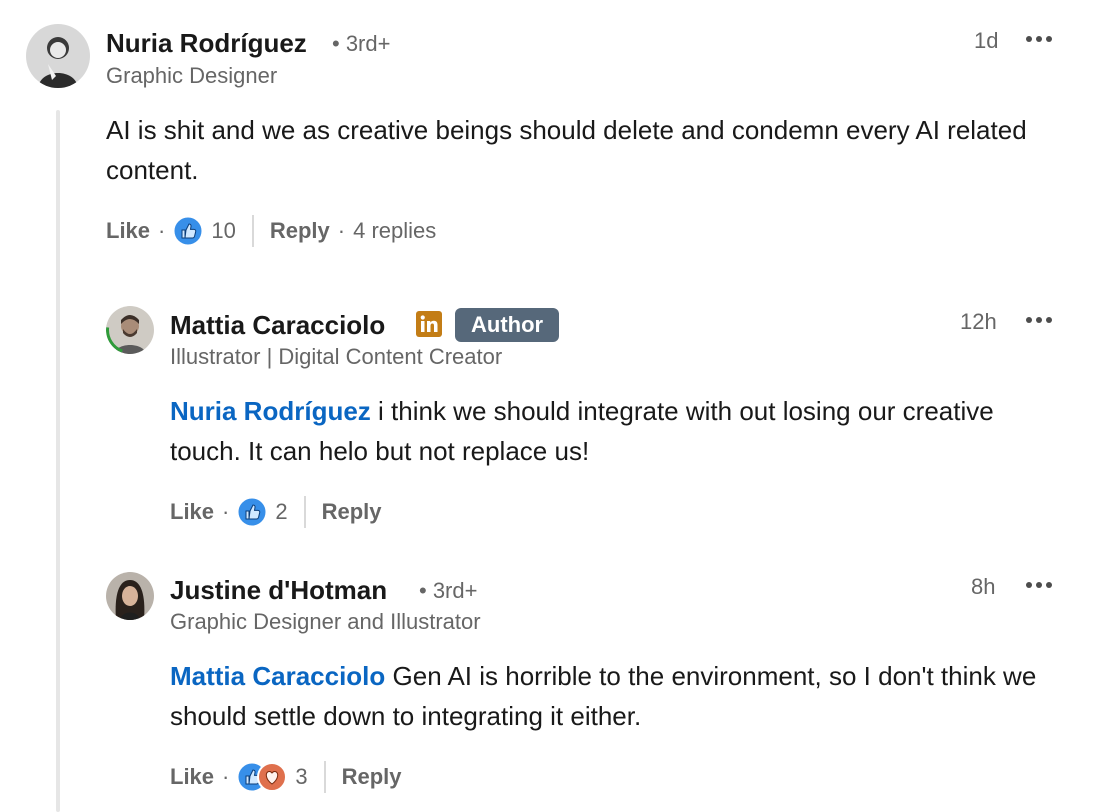 Image resolution: width=1096 pixels, height=812 pixels. What do you see at coordinates (978, 321) in the screenshot?
I see `timestamp: 12h` at bounding box center [978, 321].